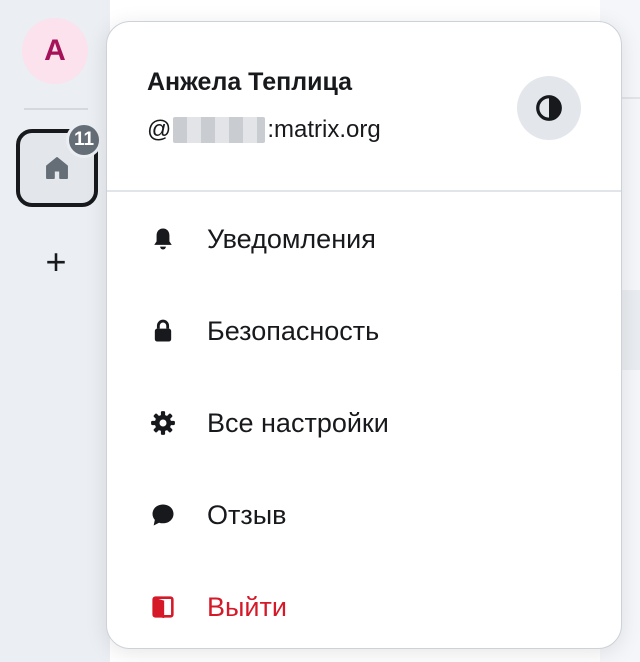  I want to click on space-panel-divider, so click(56, 109).